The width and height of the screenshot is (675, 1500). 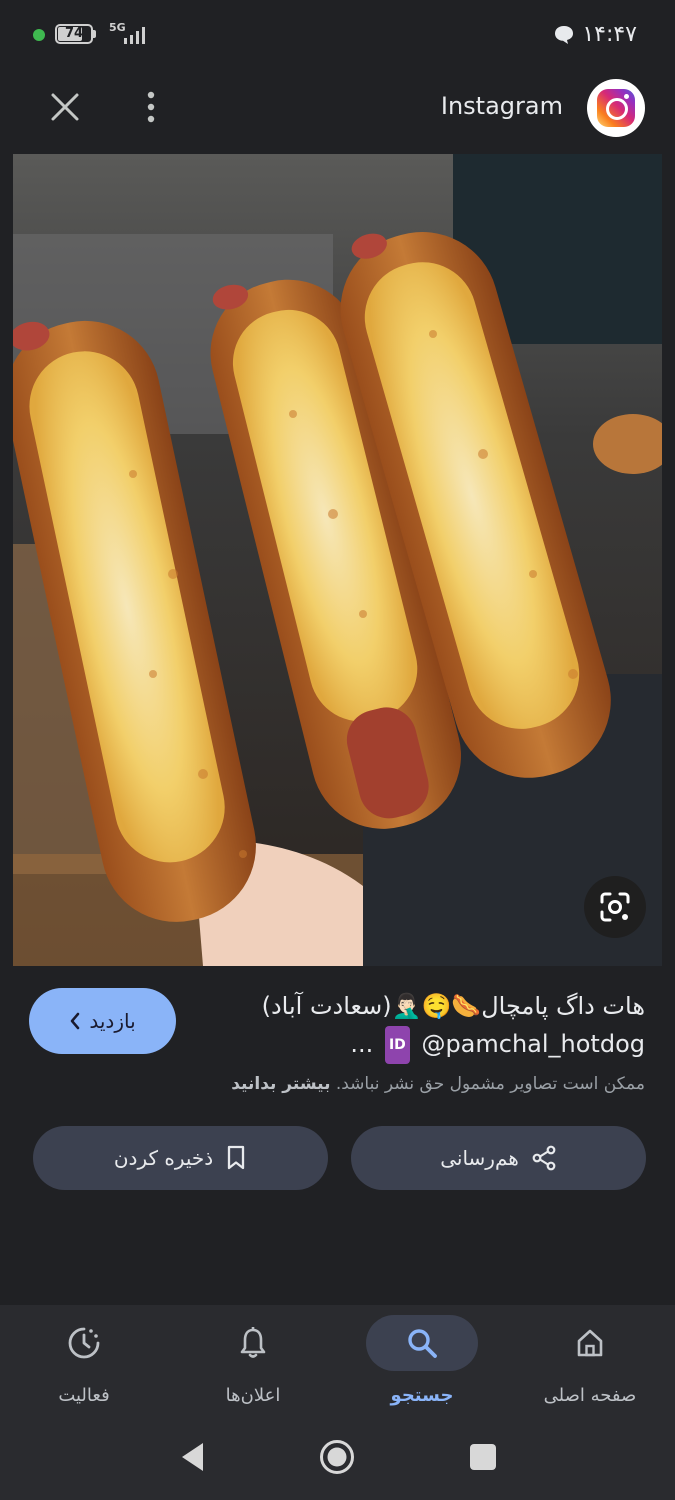 I want to click on nav-home-pill, so click(x=590, y=1343).